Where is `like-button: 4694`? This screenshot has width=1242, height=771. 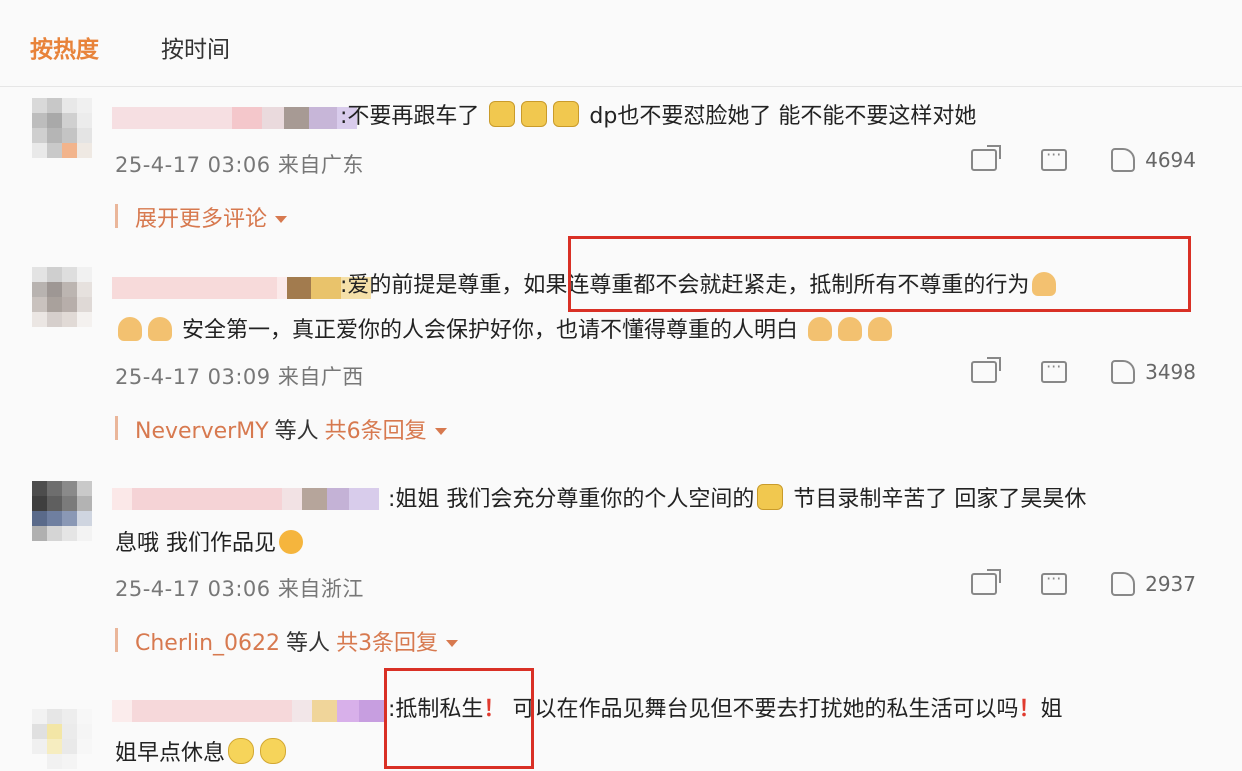
like-button: 4694 is located at coordinates (1153, 160).